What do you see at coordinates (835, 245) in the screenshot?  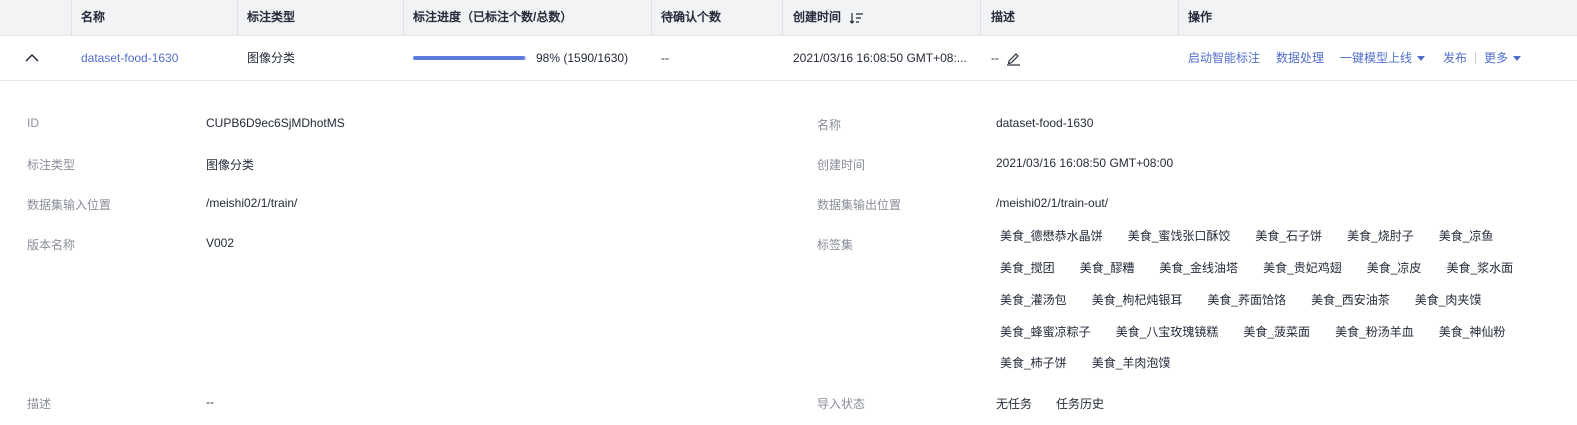 I see `detail-label-tag-set: 标签集` at bounding box center [835, 245].